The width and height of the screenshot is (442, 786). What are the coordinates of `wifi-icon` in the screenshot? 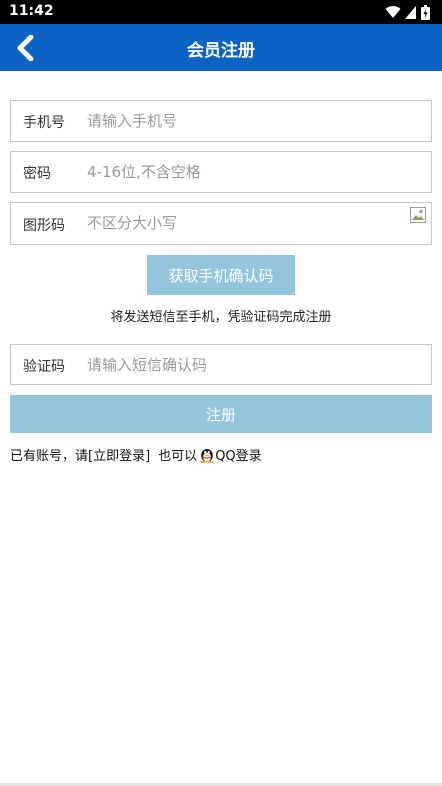 It's located at (393, 12).